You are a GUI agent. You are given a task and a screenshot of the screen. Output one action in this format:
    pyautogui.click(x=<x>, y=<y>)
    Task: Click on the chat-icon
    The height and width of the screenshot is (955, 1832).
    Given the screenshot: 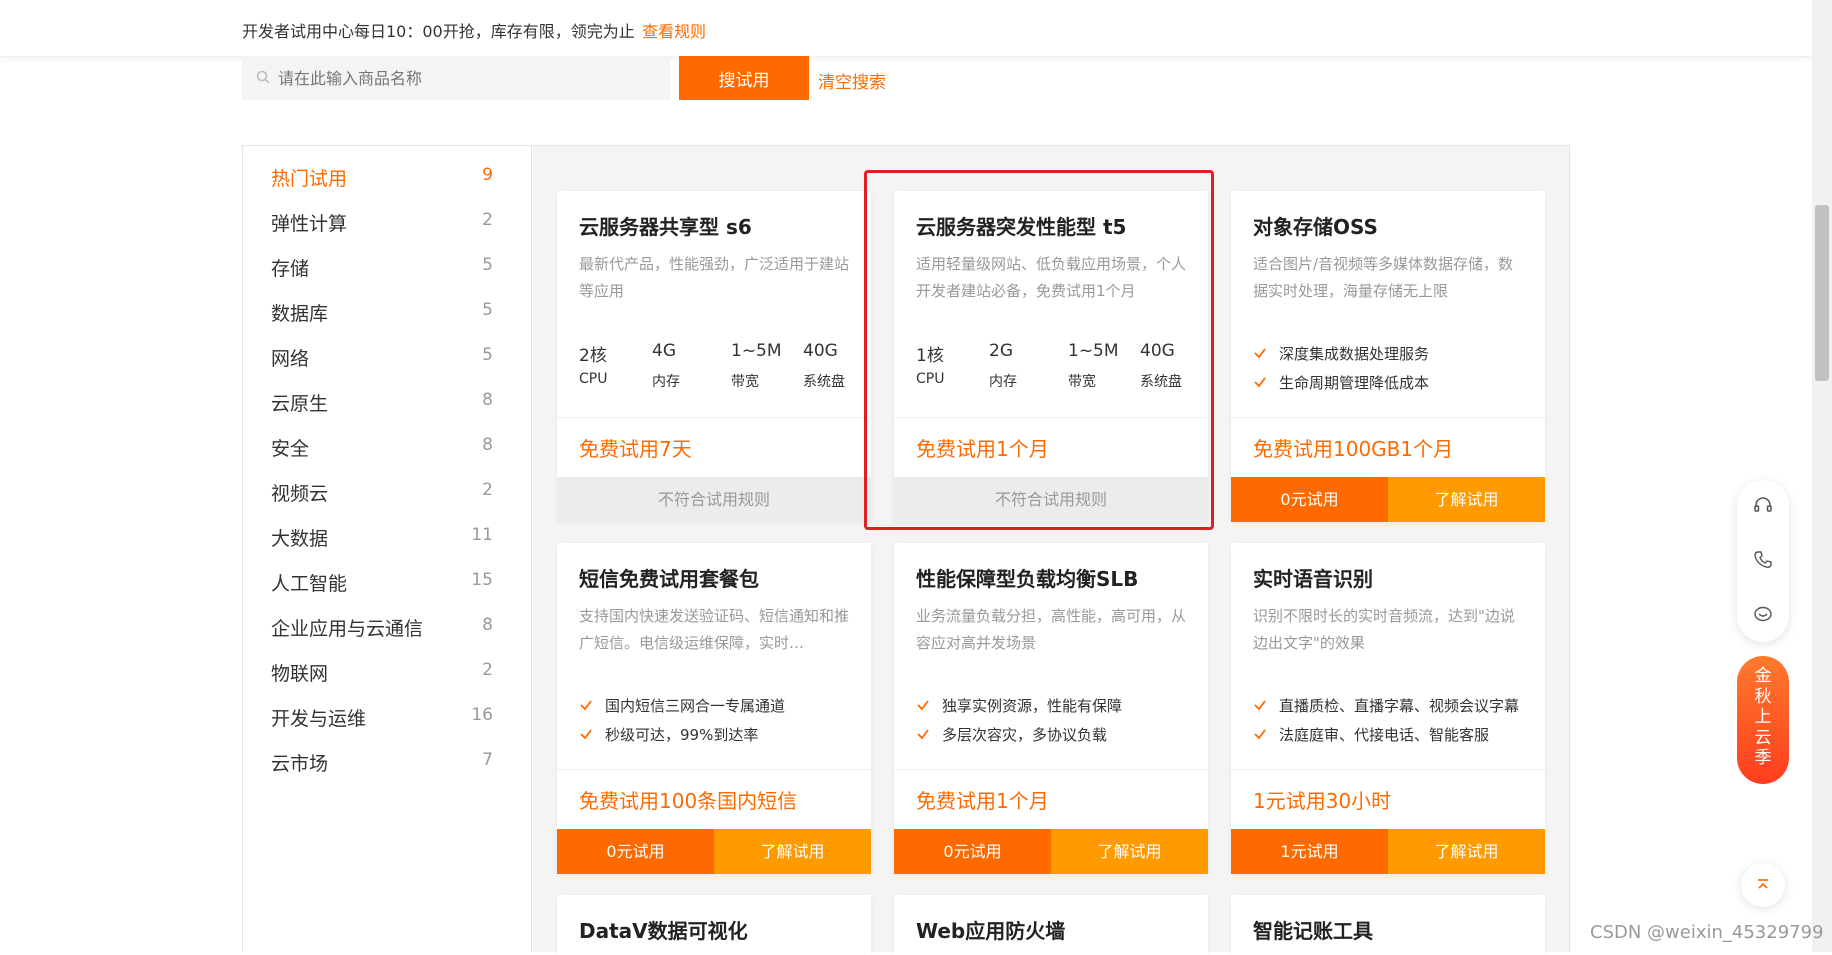 What is the action you would take?
    pyautogui.click(x=1763, y=614)
    